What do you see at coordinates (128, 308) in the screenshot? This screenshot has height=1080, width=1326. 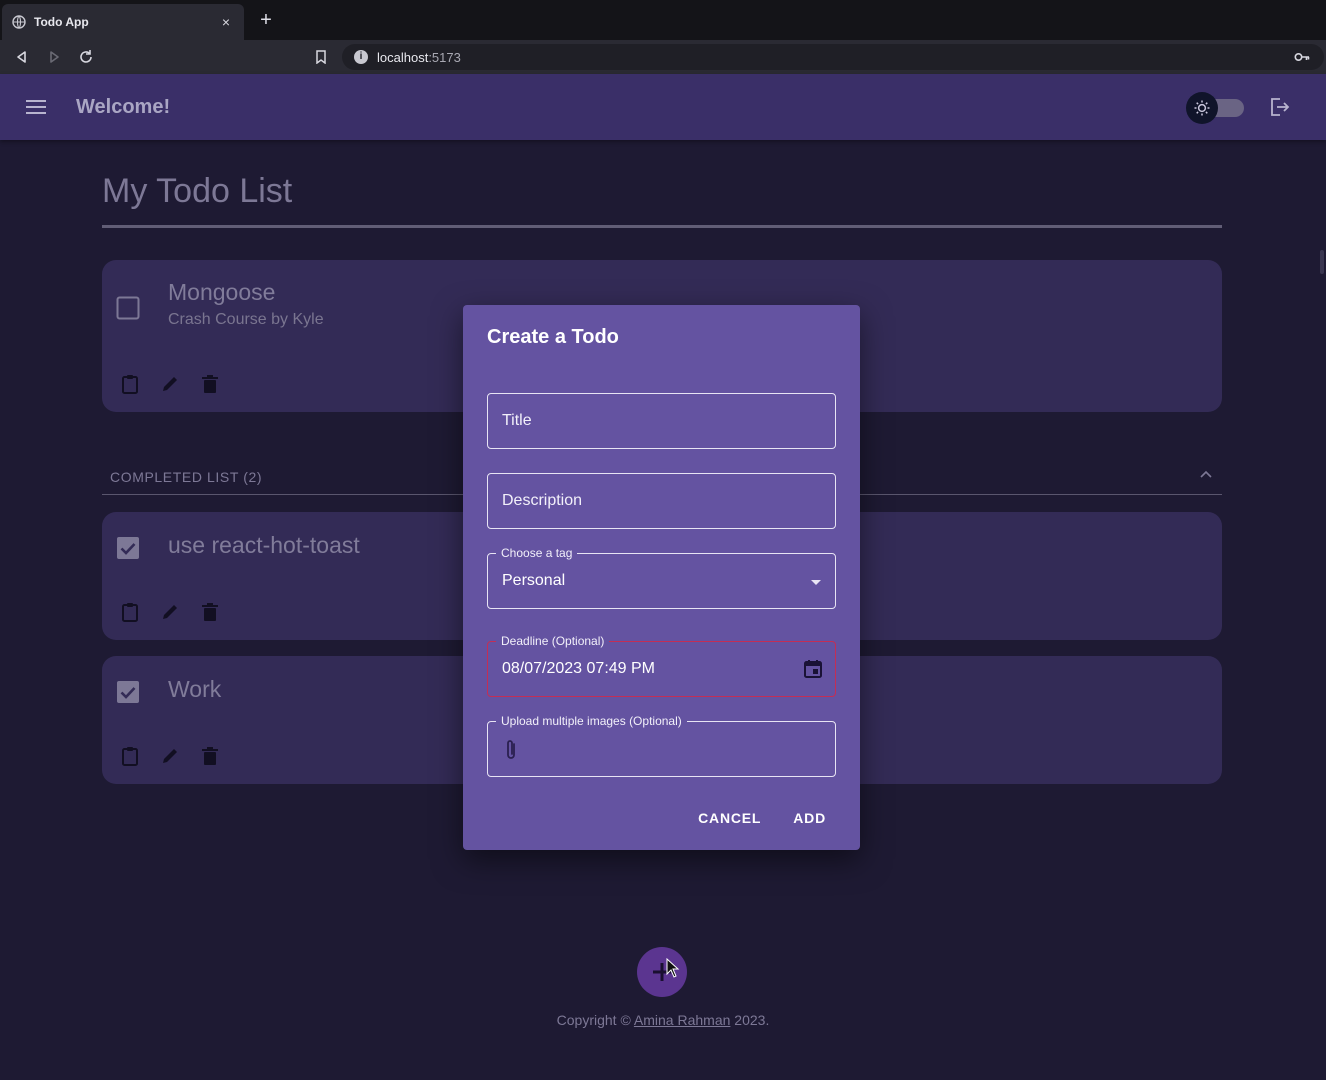 I see `checkbox` at bounding box center [128, 308].